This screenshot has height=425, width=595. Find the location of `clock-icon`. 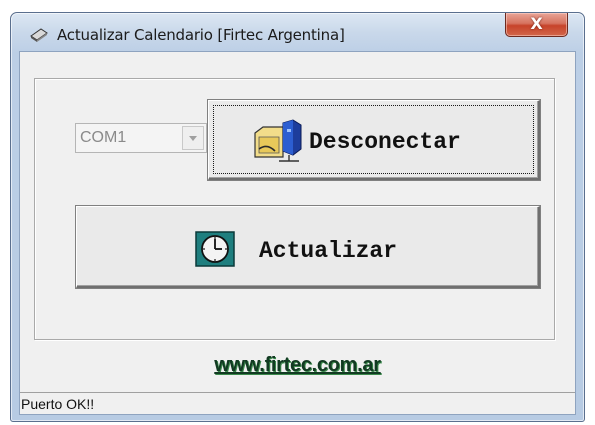

clock-icon is located at coordinates (215, 249).